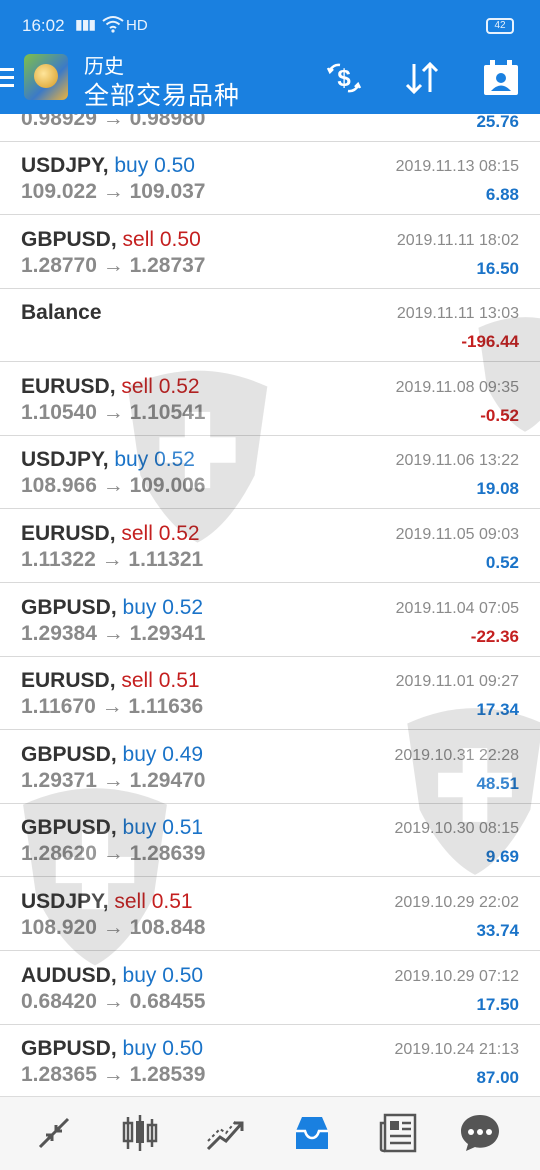 The width and height of the screenshot is (540, 1170). I want to click on trade-profit: 17.50, so click(497, 1004).